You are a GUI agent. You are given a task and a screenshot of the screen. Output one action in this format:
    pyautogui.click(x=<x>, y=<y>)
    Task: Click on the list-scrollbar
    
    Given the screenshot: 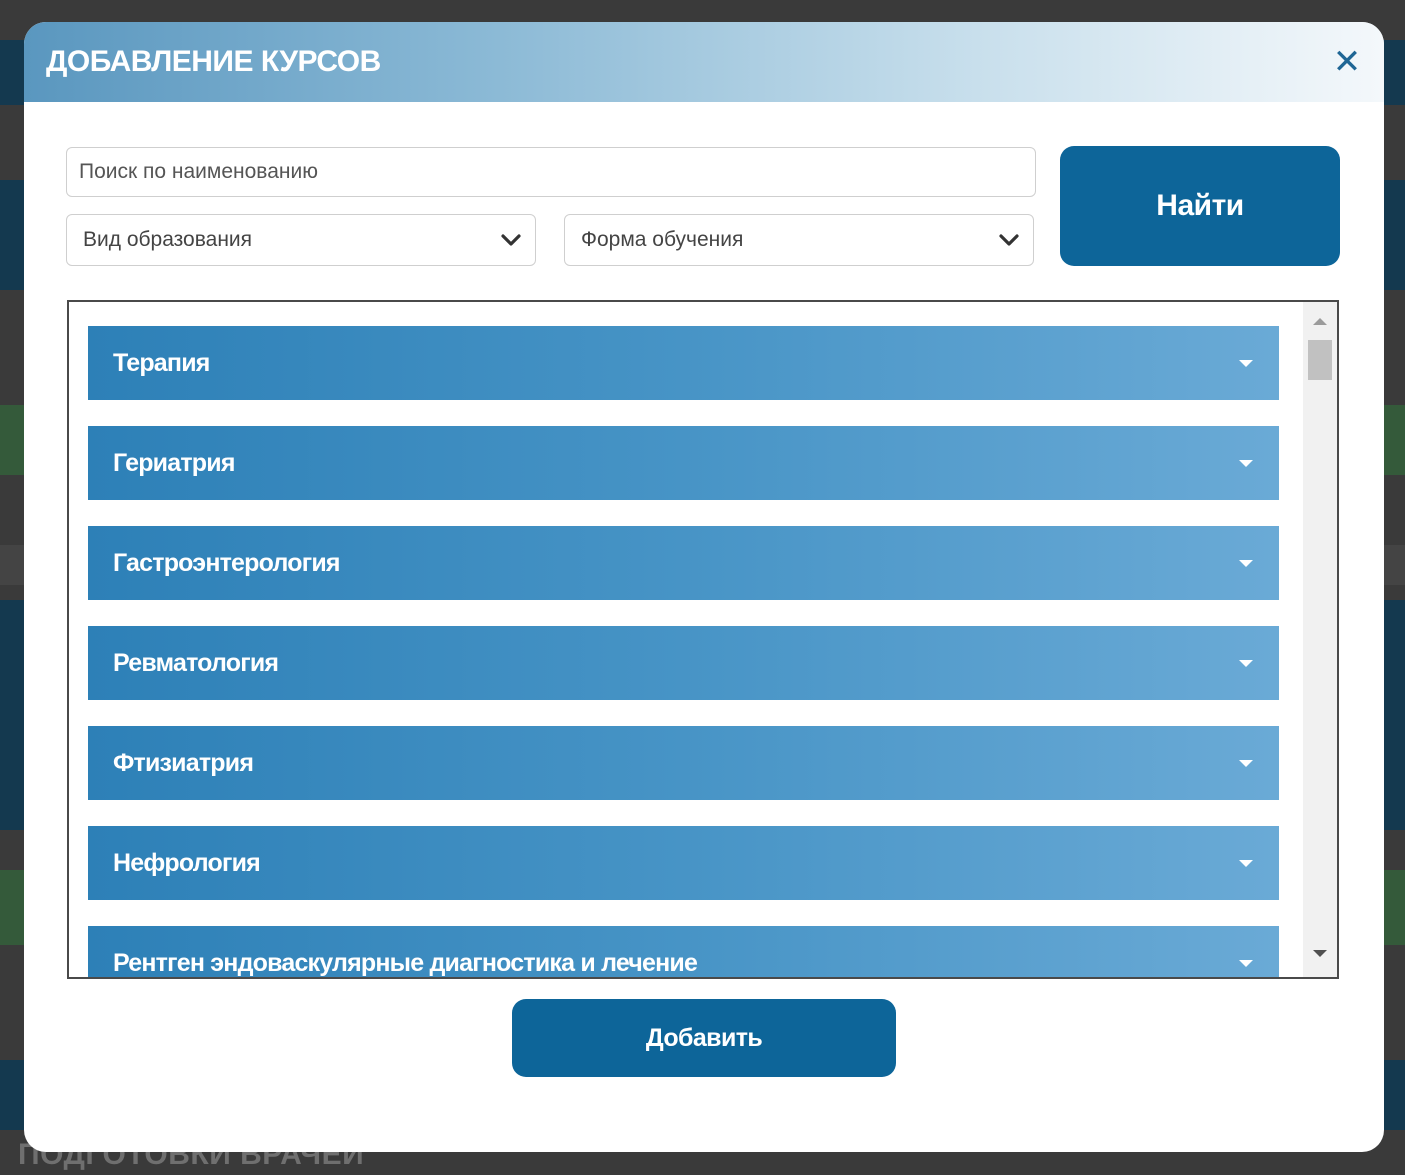 What is the action you would take?
    pyautogui.click(x=1320, y=639)
    